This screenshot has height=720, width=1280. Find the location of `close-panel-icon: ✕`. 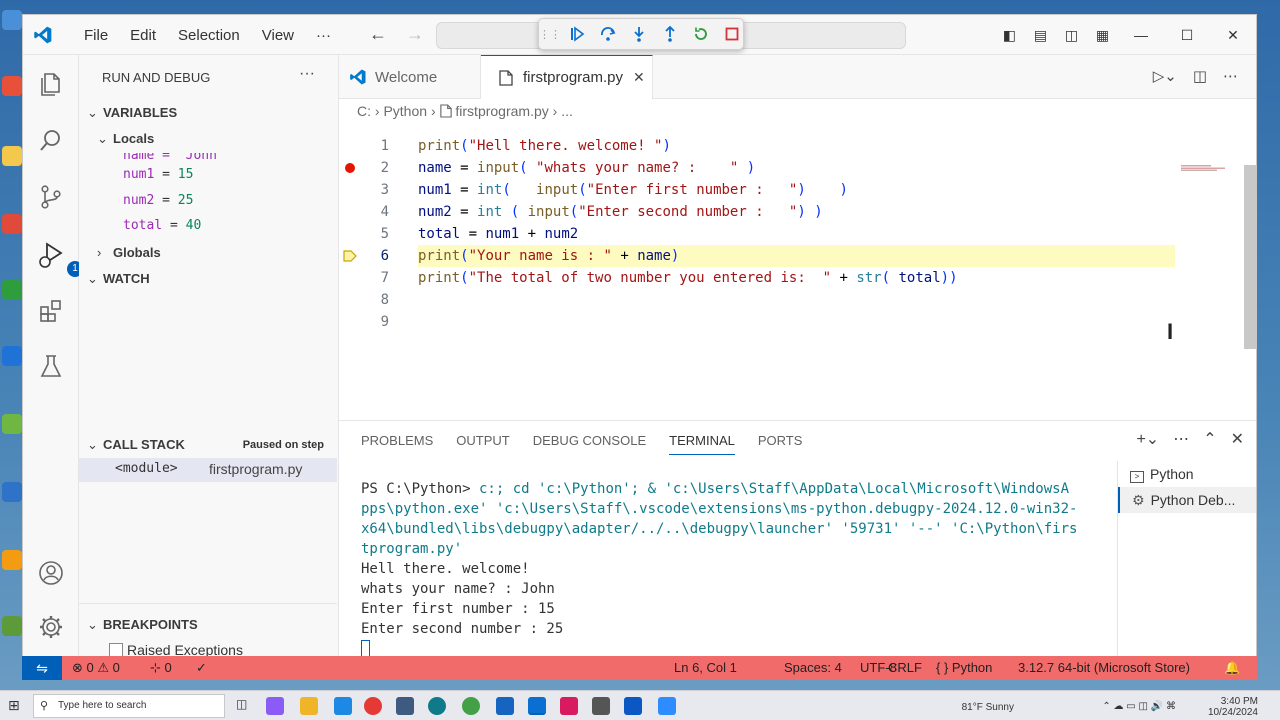

close-panel-icon: ✕ is located at coordinates (1237, 439).